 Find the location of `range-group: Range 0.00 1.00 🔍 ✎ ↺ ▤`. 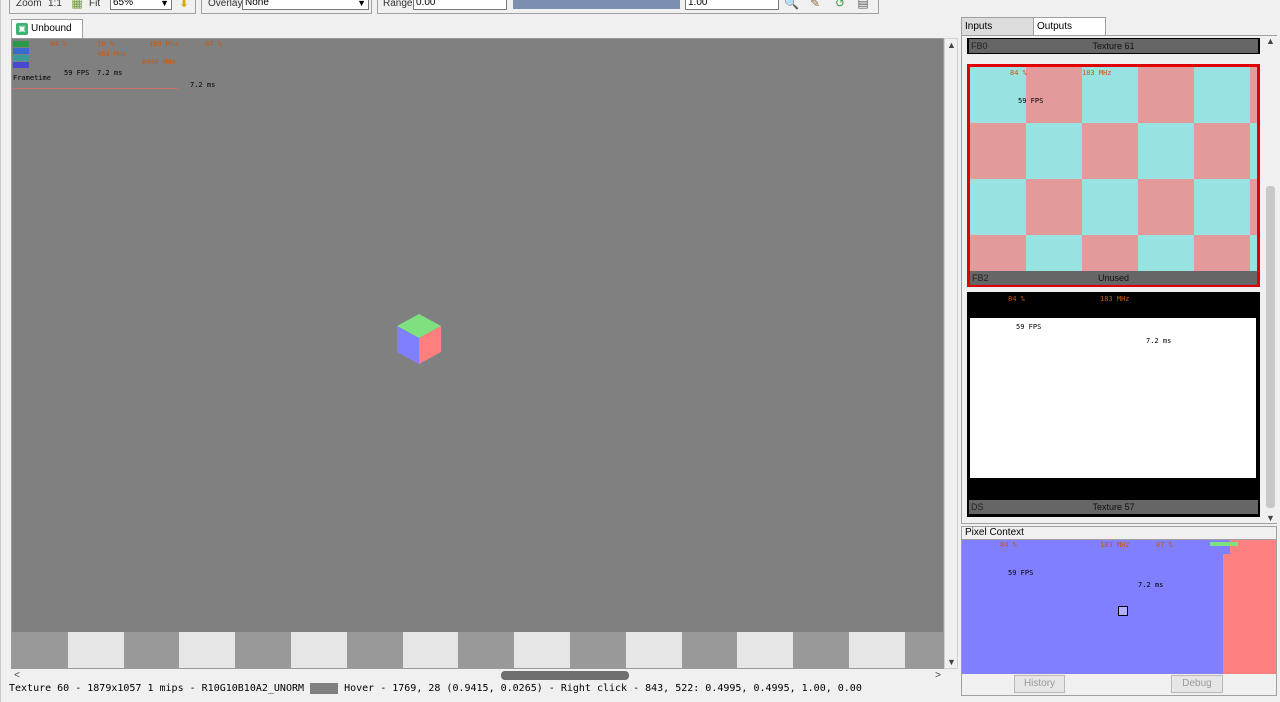

range-group: Range 0.00 1.00 🔍 ✎ ↺ ▤ is located at coordinates (628, 7).